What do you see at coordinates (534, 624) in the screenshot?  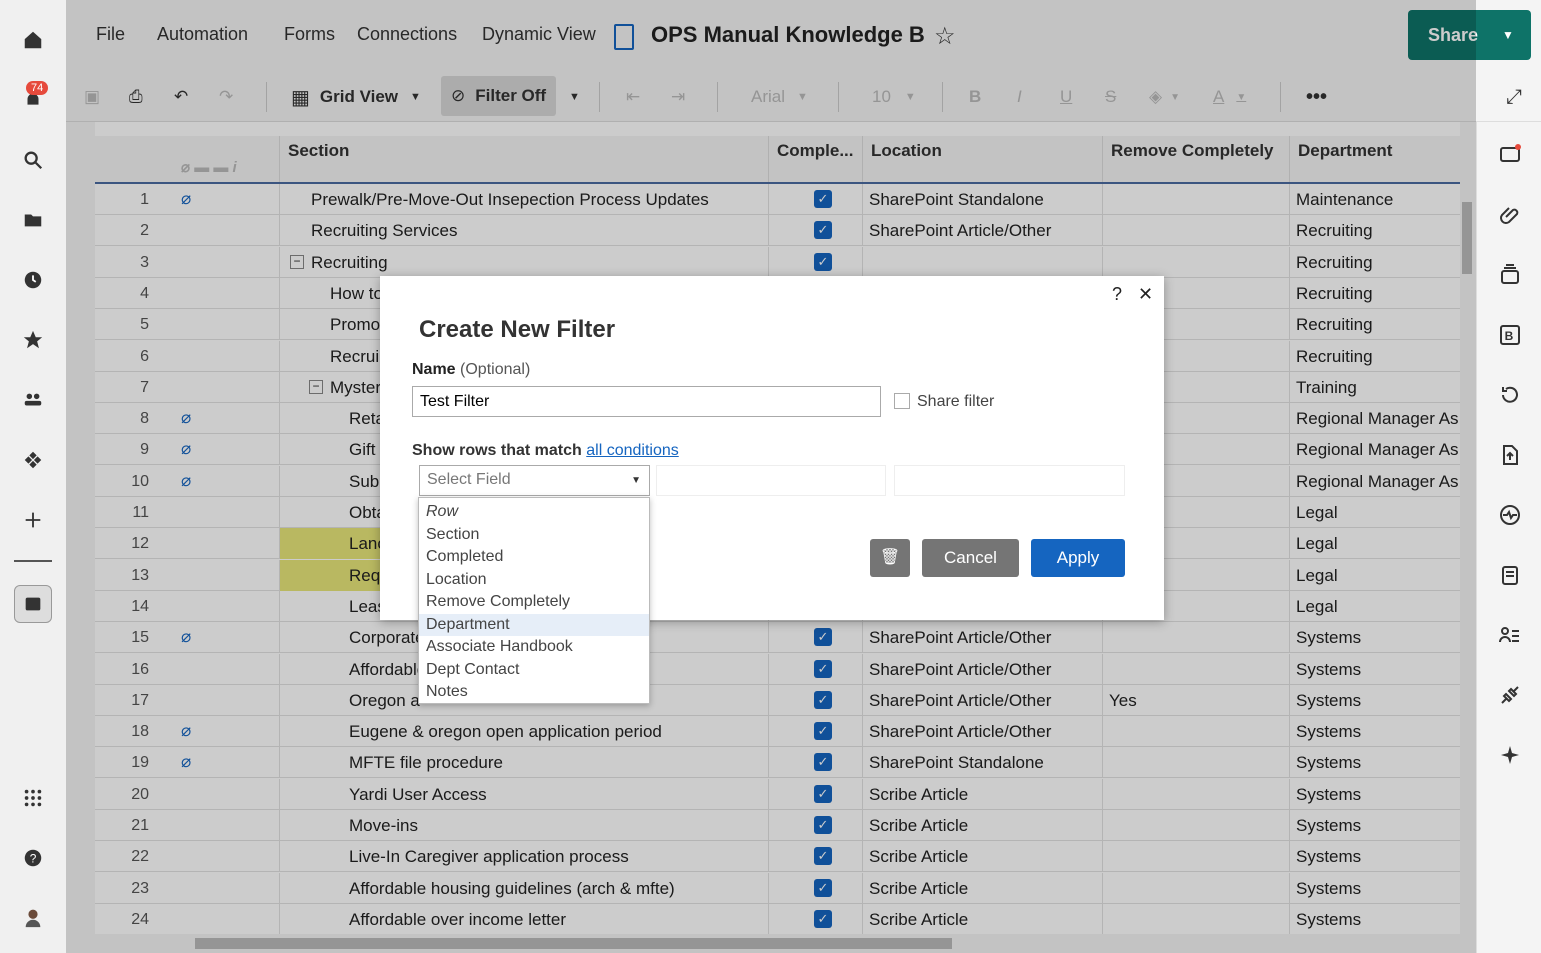 I see `dropdown-option: Department` at bounding box center [534, 624].